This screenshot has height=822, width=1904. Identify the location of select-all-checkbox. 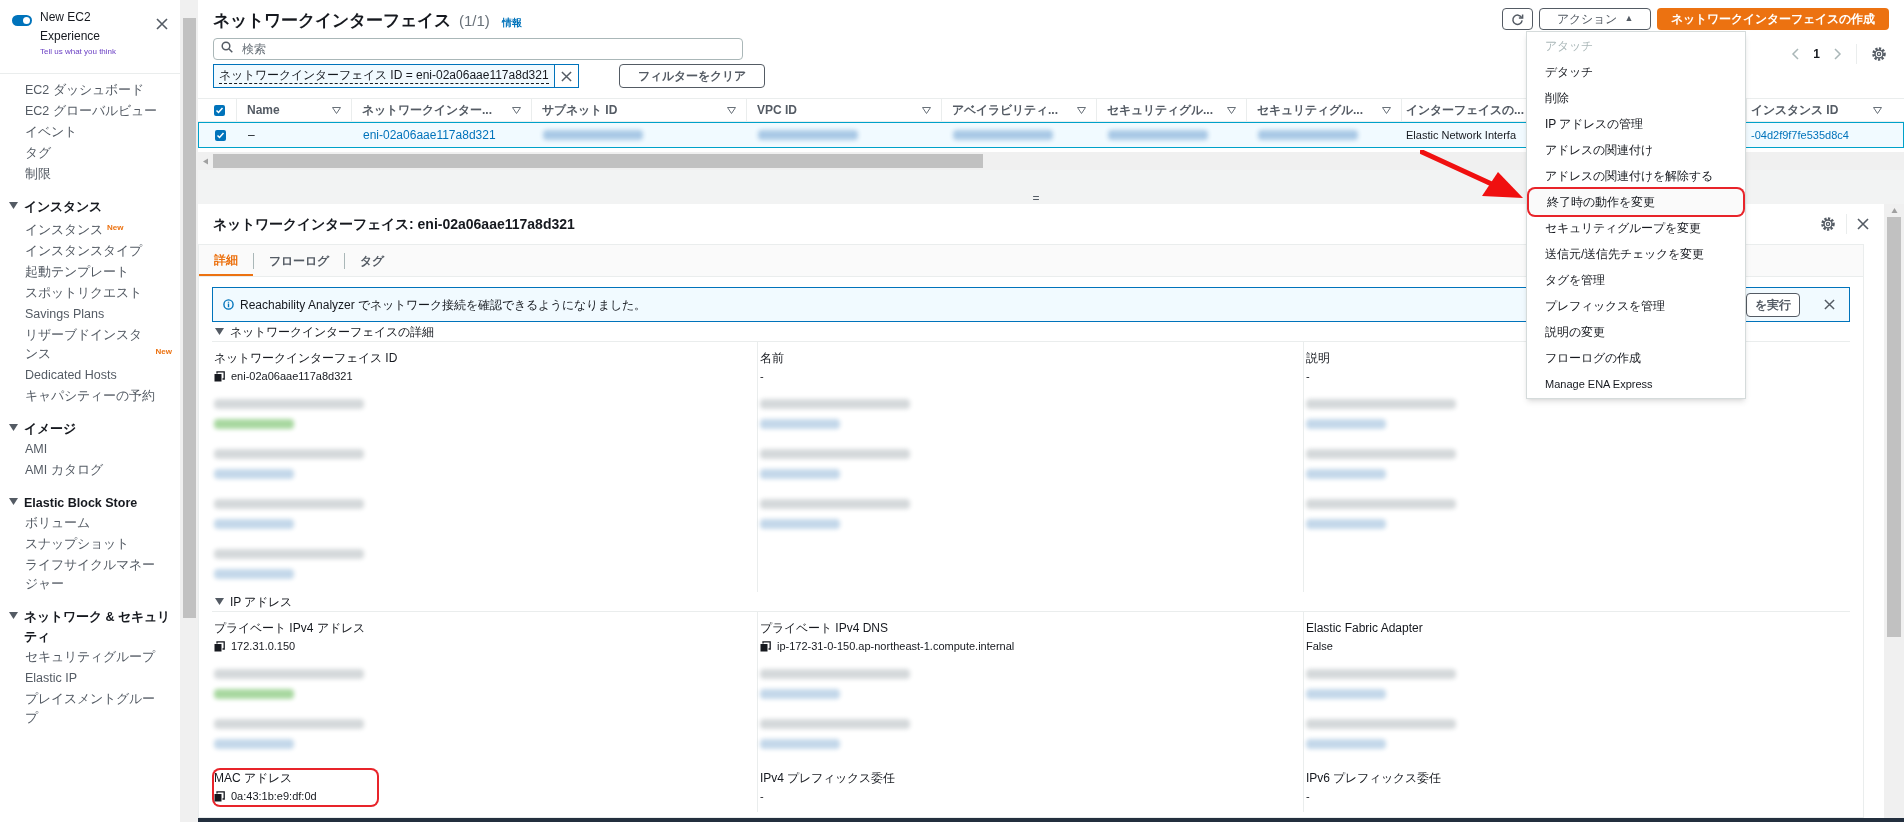
(219, 110).